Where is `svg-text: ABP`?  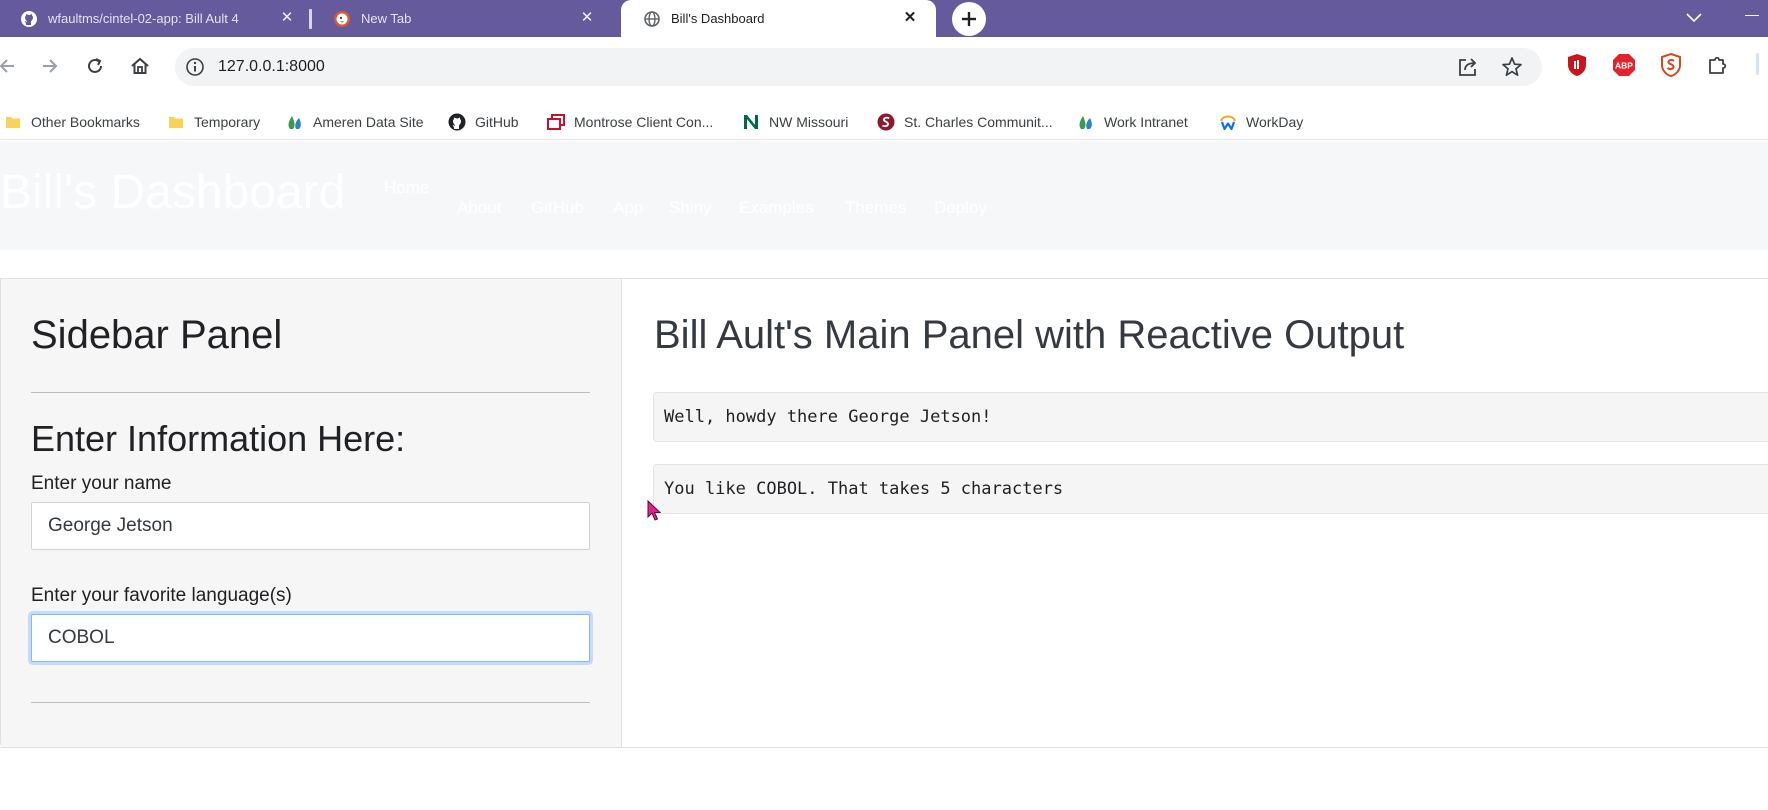 svg-text: ABP is located at coordinates (1624, 66).